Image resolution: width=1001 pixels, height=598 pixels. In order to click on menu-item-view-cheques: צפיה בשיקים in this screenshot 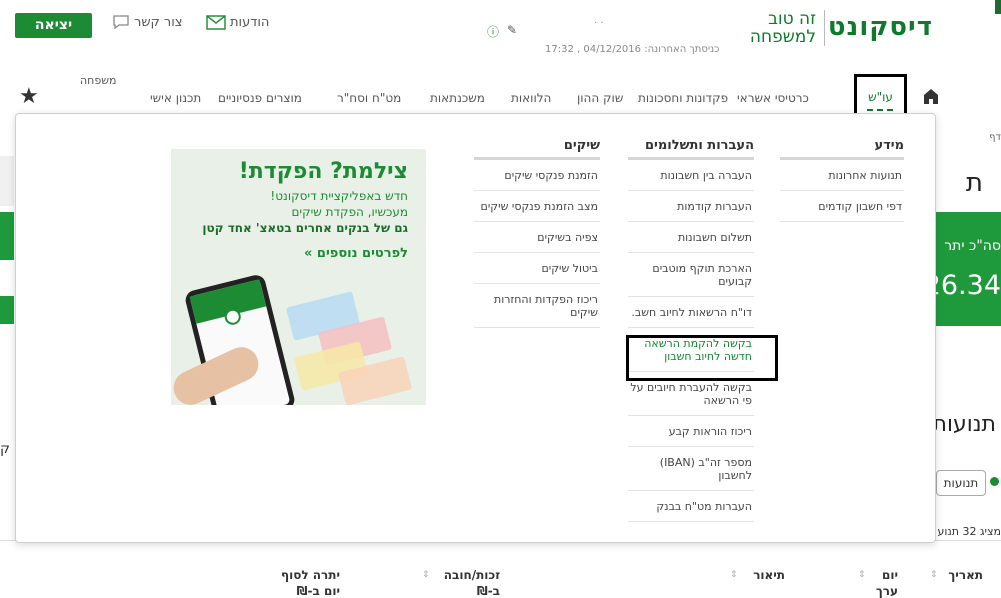, I will do `click(537, 237)`.